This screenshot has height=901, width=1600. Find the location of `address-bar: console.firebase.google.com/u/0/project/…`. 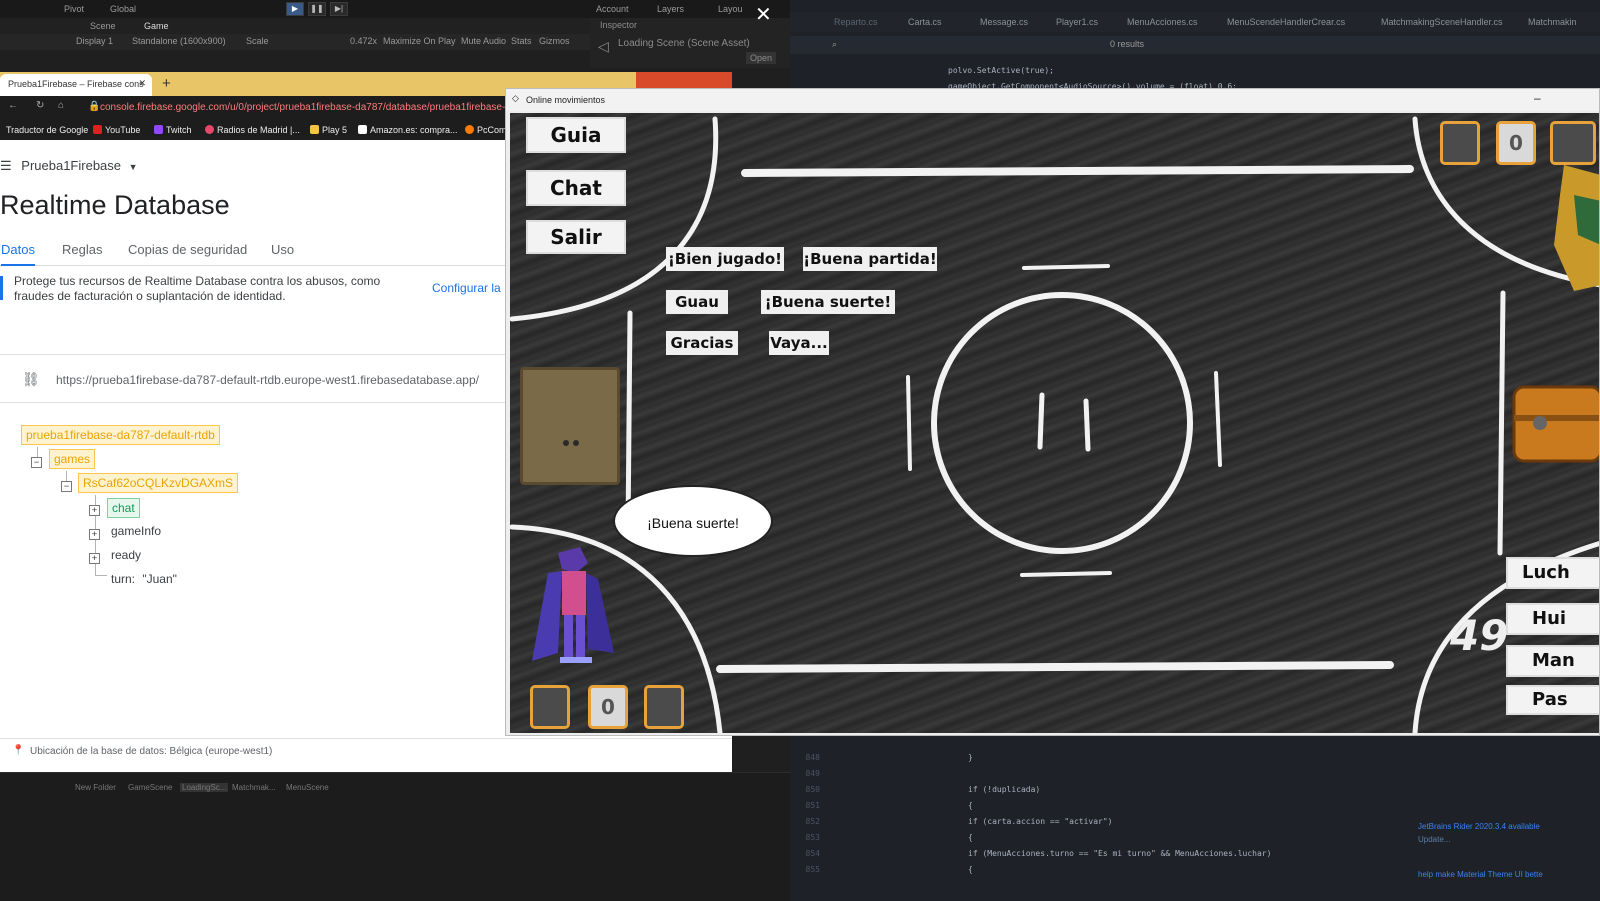

address-bar: console.firebase.google.com/u/0/project/… is located at coordinates (305, 107).